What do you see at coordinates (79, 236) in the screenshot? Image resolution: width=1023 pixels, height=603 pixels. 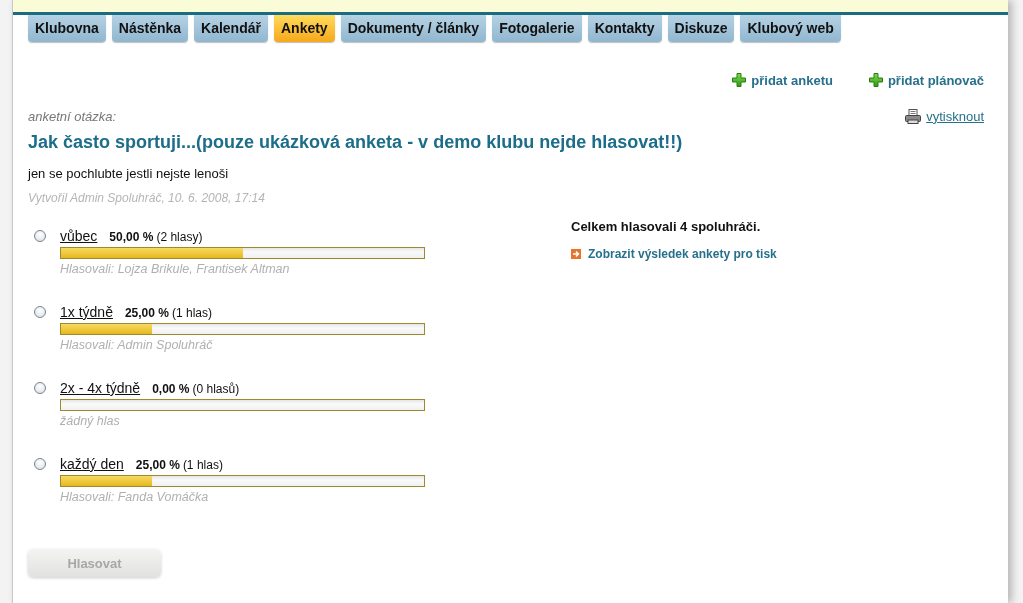 I see `option-label: vůbec` at bounding box center [79, 236].